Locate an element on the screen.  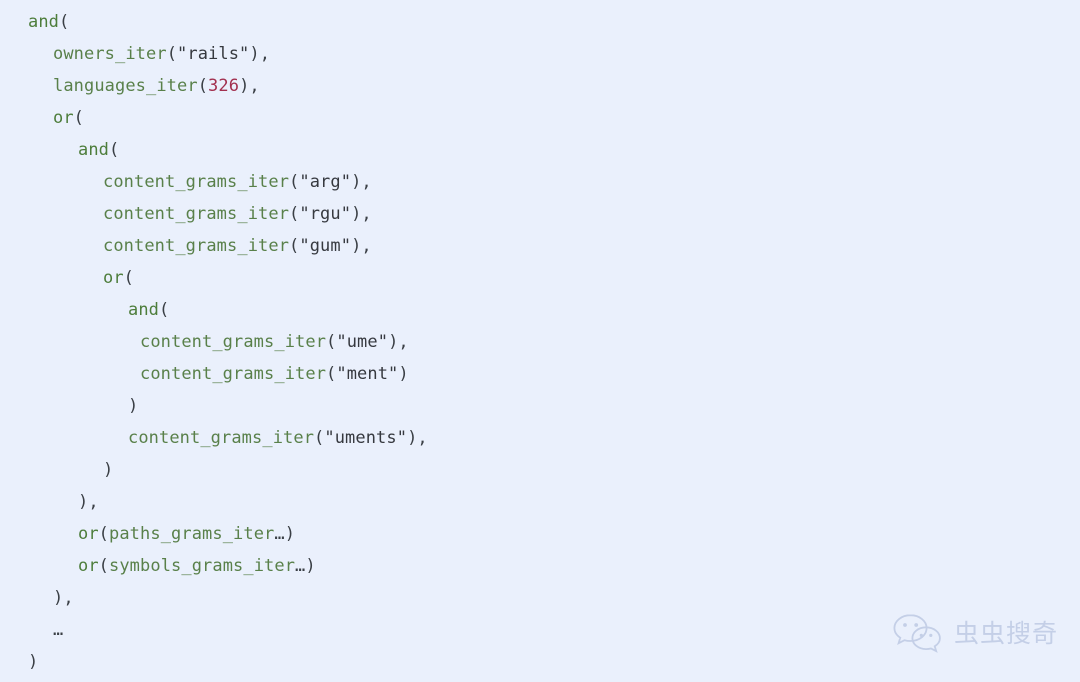
code-token-num: 326 is located at coordinates (224, 86).